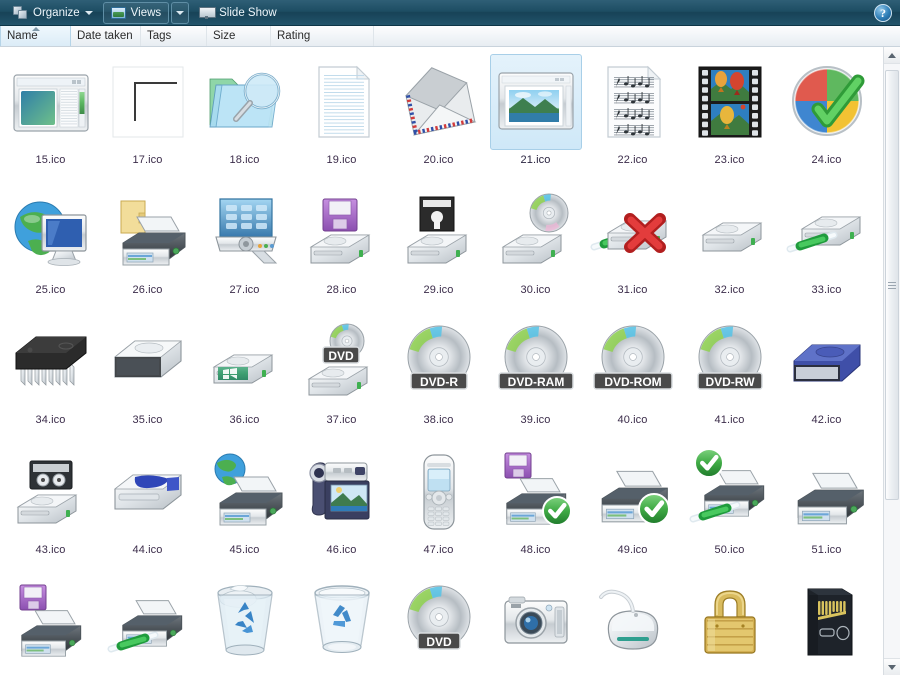 This screenshot has width=900, height=675. I want to click on icon-item: 30.ico, so click(535, 245).